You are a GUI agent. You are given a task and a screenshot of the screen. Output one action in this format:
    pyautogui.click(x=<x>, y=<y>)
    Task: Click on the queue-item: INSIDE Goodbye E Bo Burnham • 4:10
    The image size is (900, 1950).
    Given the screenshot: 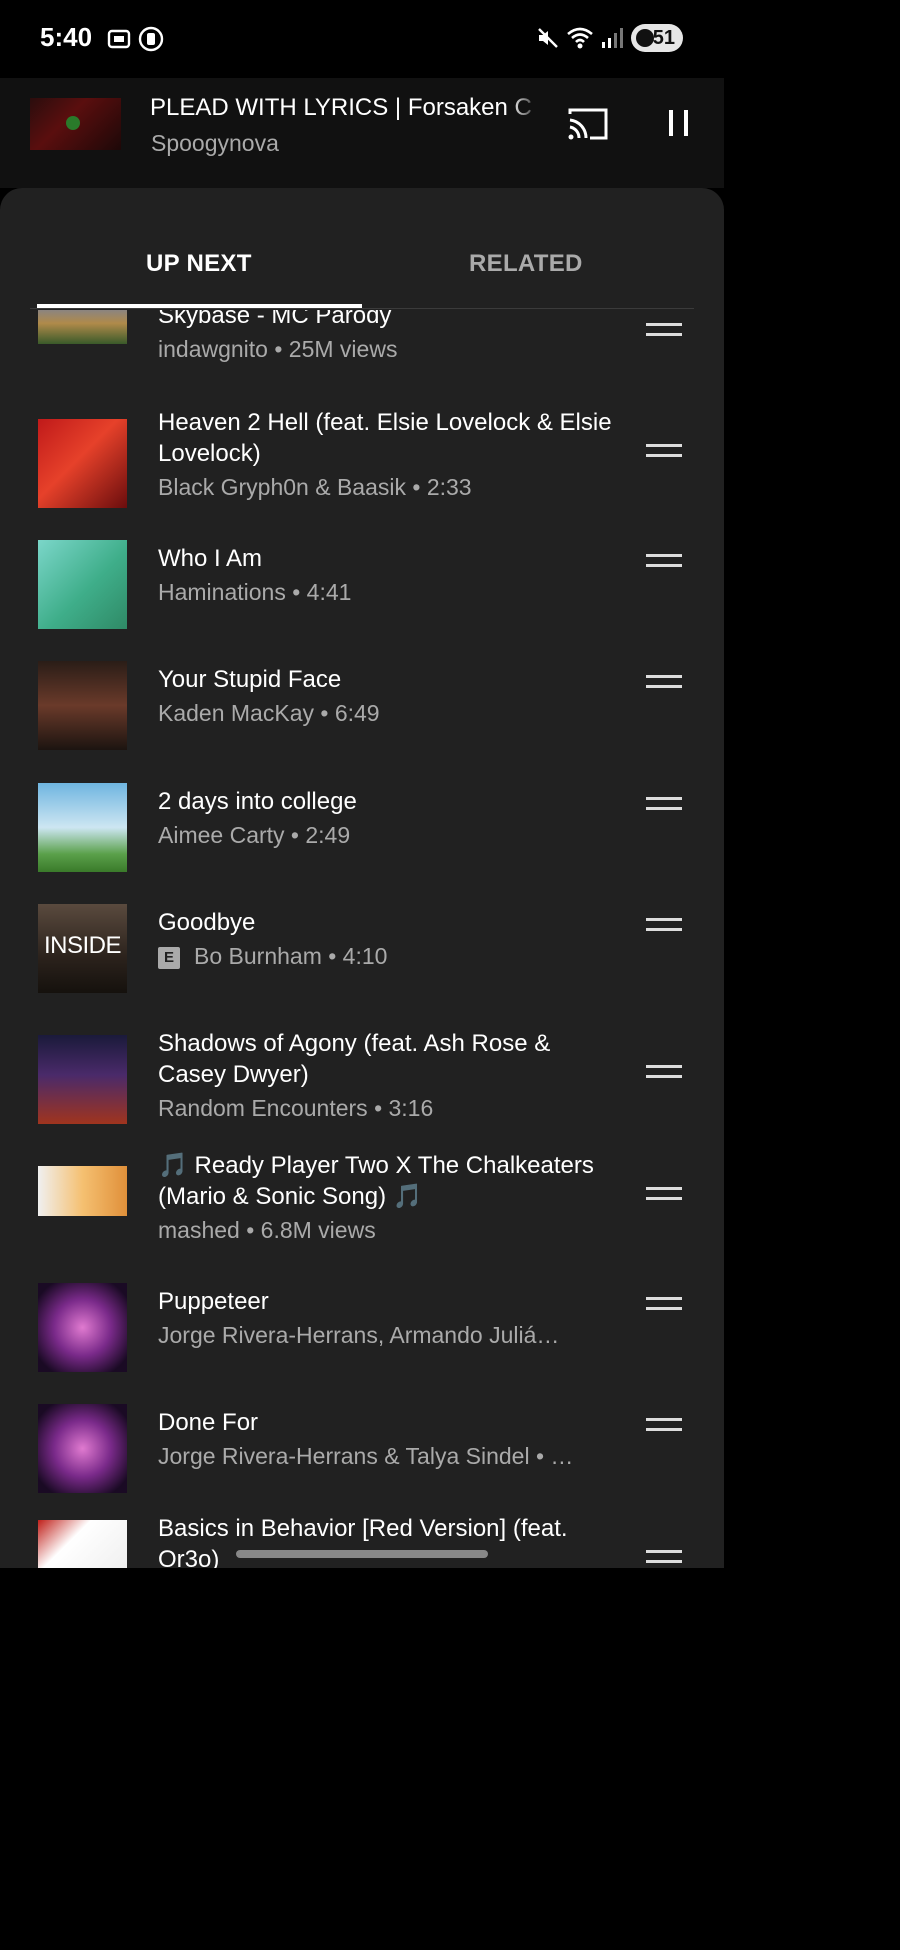 What is the action you would take?
    pyautogui.click(x=362, y=960)
    